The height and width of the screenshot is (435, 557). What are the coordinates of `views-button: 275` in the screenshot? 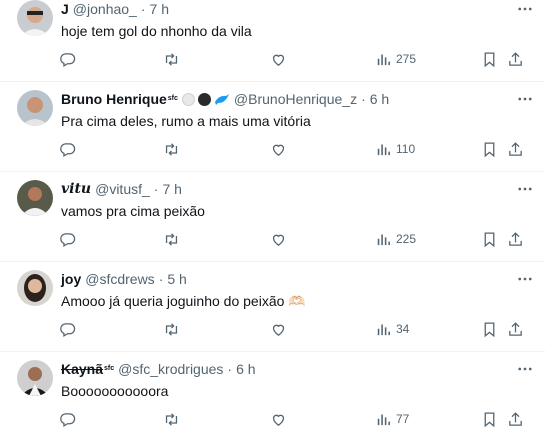 It's located at (395, 59).